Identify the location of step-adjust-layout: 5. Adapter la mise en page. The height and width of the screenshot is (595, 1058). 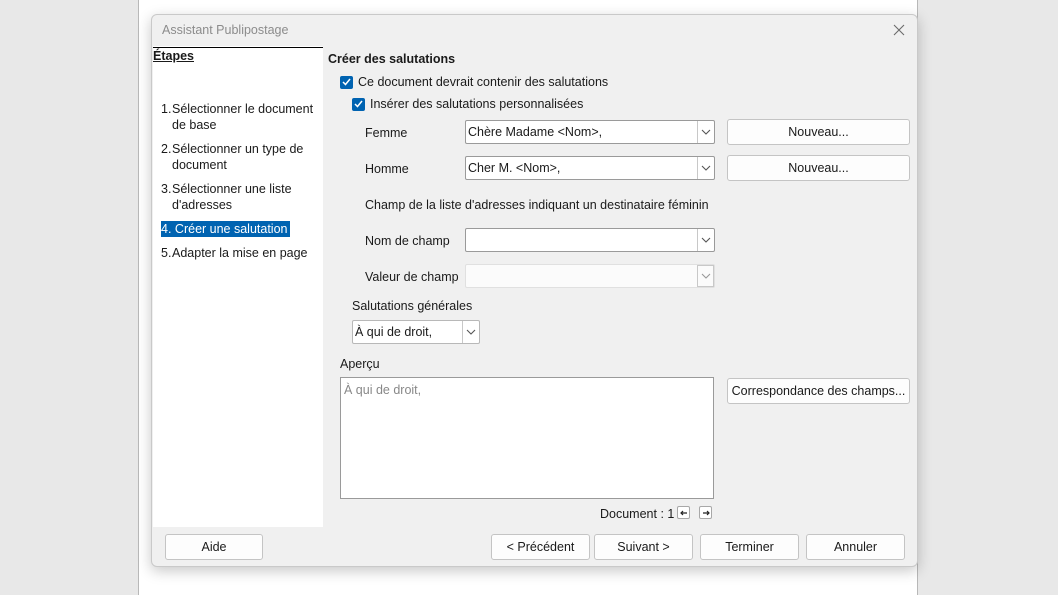
(241, 253).